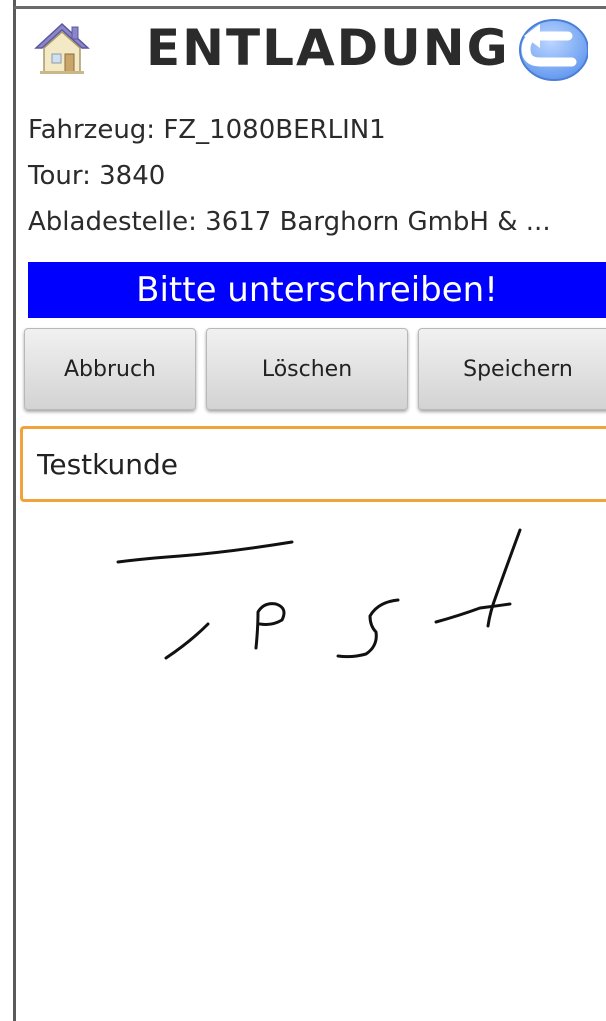 The width and height of the screenshot is (606, 1021). What do you see at coordinates (512, 369) in the screenshot?
I see `save-button: Speichern` at bounding box center [512, 369].